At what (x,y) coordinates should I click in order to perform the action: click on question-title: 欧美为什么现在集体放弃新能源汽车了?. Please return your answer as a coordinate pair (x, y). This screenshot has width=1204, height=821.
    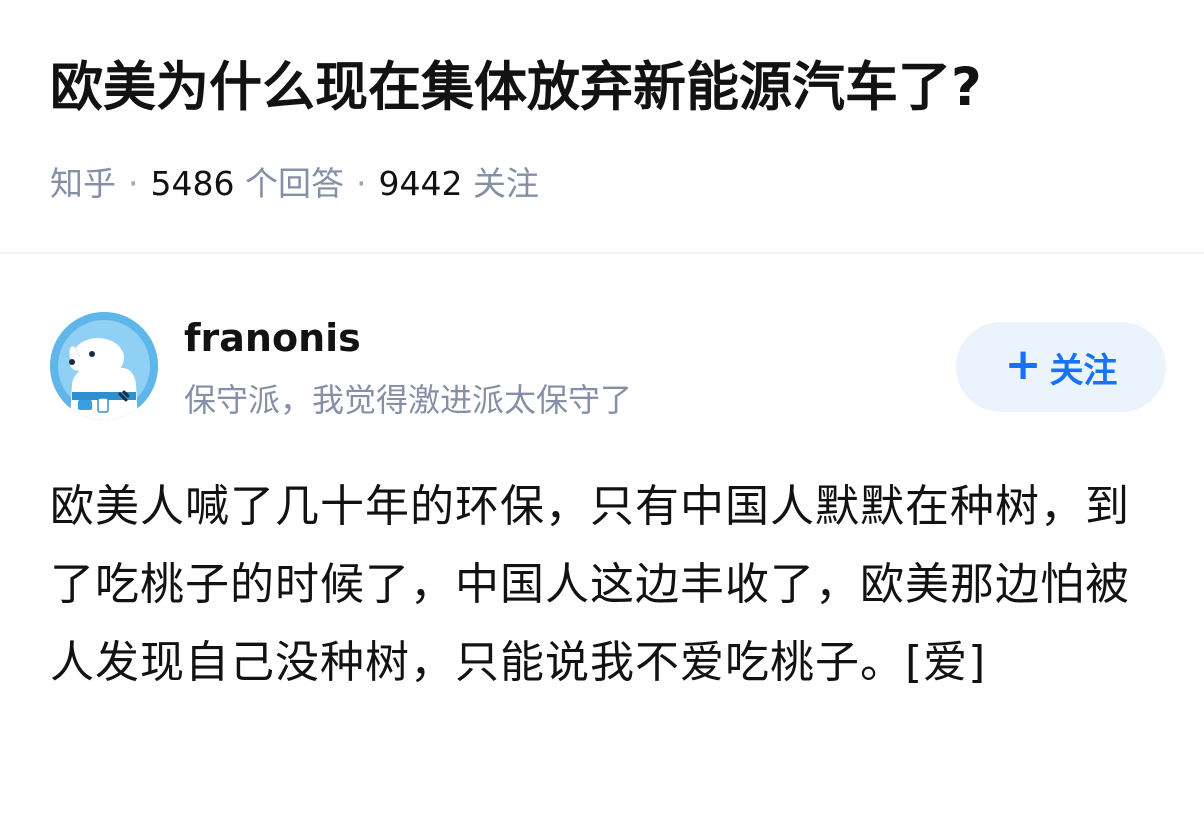
    Looking at the image, I should click on (516, 88).